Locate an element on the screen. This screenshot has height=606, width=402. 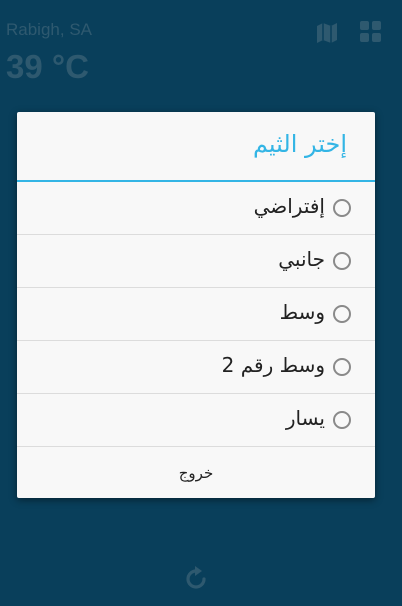
exit-button: خروج is located at coordinates (196, 473).